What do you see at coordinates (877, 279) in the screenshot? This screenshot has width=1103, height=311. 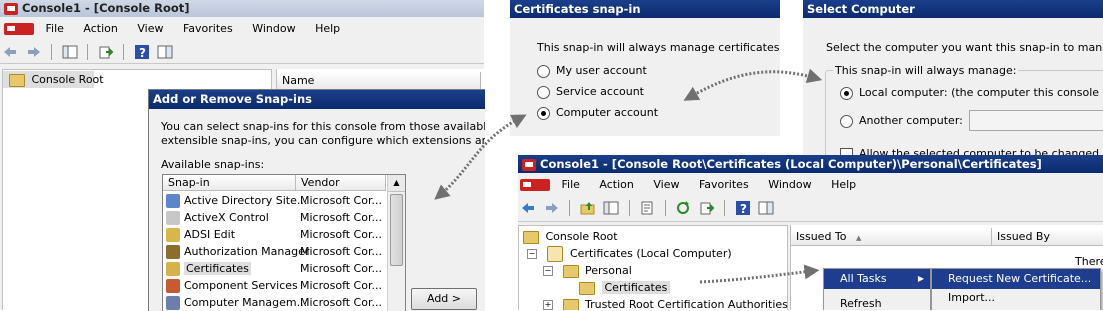 I see `menu-item-all-tasks: All Tasks ▶` at bounding box center [877, 279].